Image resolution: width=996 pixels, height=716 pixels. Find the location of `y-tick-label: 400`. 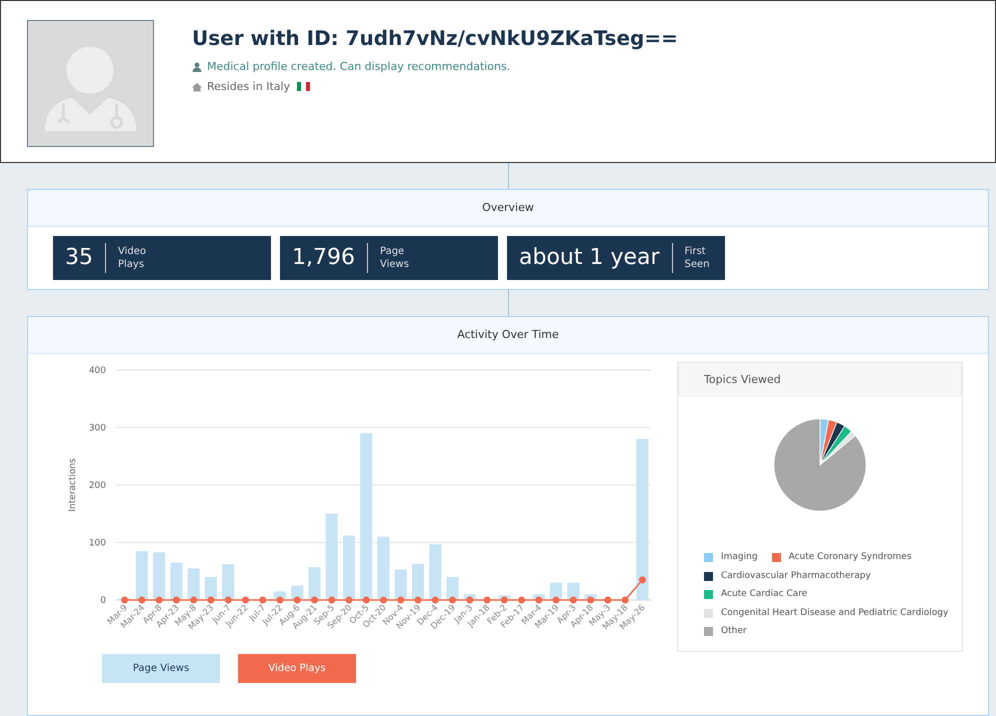

y-tick-label: 400 is located at coordinates (97, 371).